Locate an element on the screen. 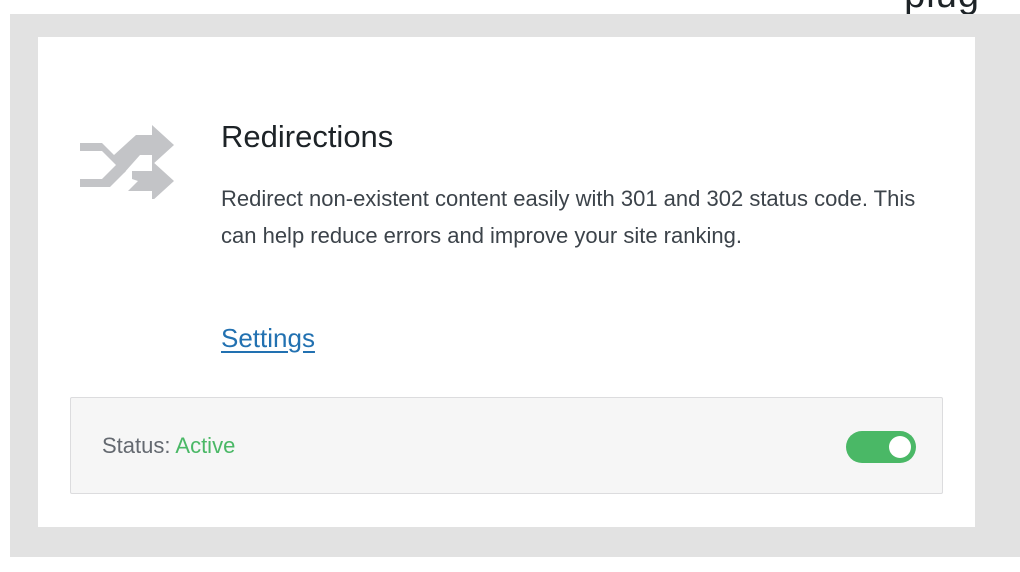 This screenshot has width=1020, height=572. top-strip: plug is located at coordinates (510, 7).